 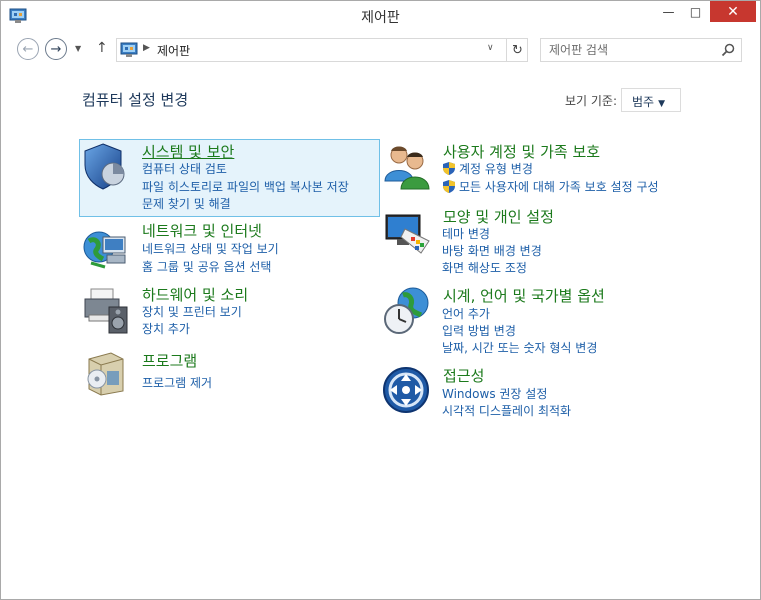 I want to click on chevron-down-icon: ∨, so click(x=490, y=48).